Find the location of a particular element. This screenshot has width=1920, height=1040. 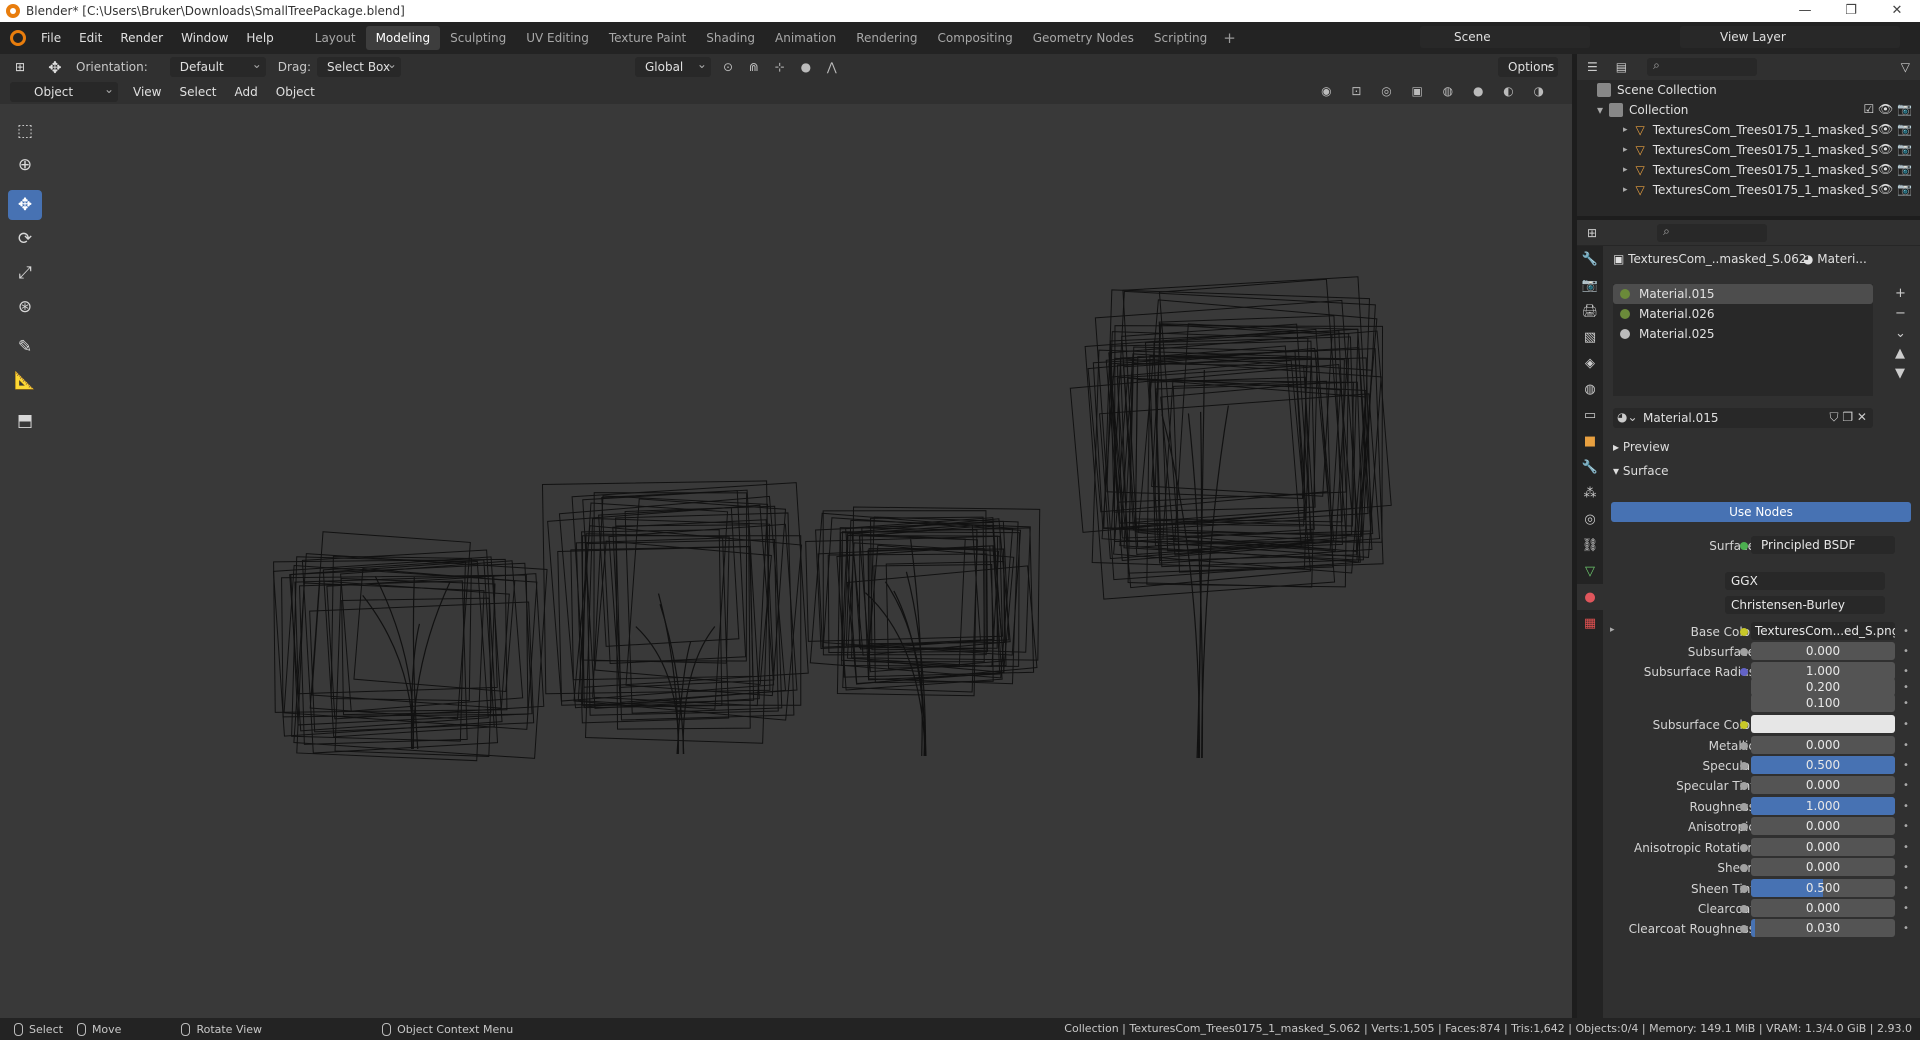

blender-menu-icon is located at coordinates (18, 38).